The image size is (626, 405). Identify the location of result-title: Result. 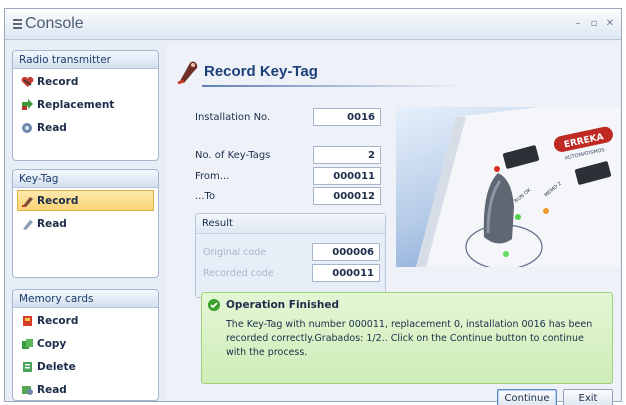
(290, 224).